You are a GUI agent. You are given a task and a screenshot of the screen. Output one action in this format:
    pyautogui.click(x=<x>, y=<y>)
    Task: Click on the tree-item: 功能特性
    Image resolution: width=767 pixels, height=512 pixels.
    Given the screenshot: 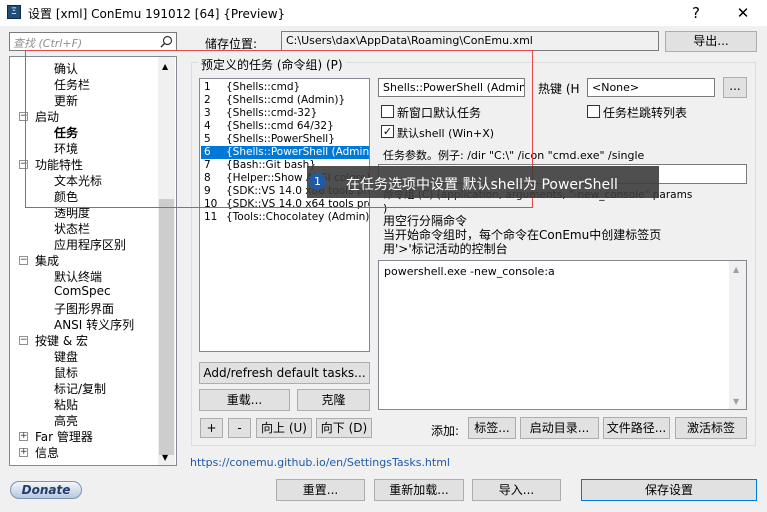 What is the action you would take?
    pyautogui.click(x=59, y=164)
    